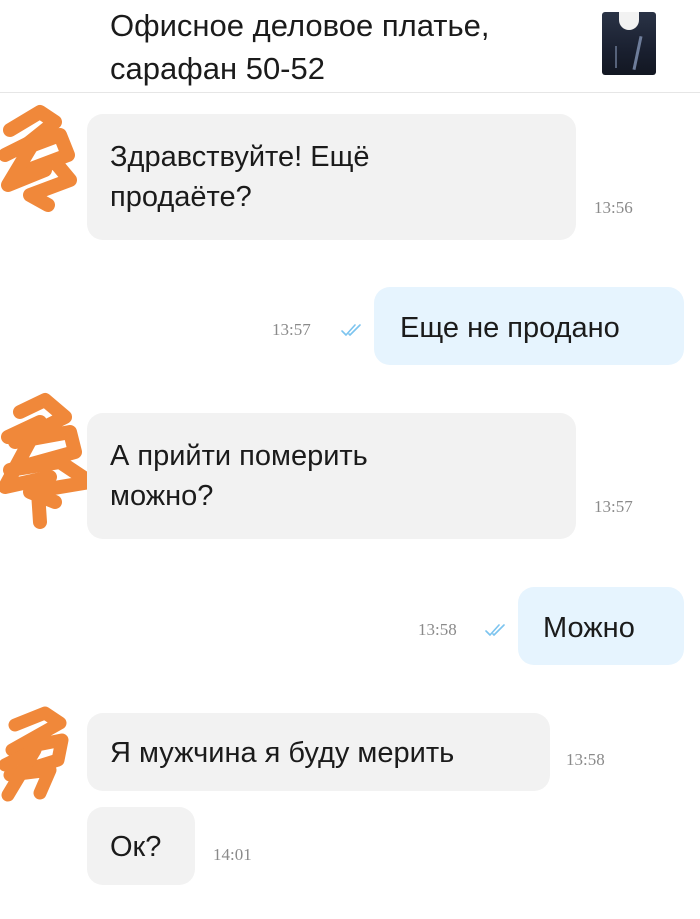 Image resolution: width=700 pixels, height=919 pixels. What do you see at coordinates (300, 25) in the screenshot?
I see `listing-title-line1: Офисное деловое платье,` at bounding box center [300, 25].